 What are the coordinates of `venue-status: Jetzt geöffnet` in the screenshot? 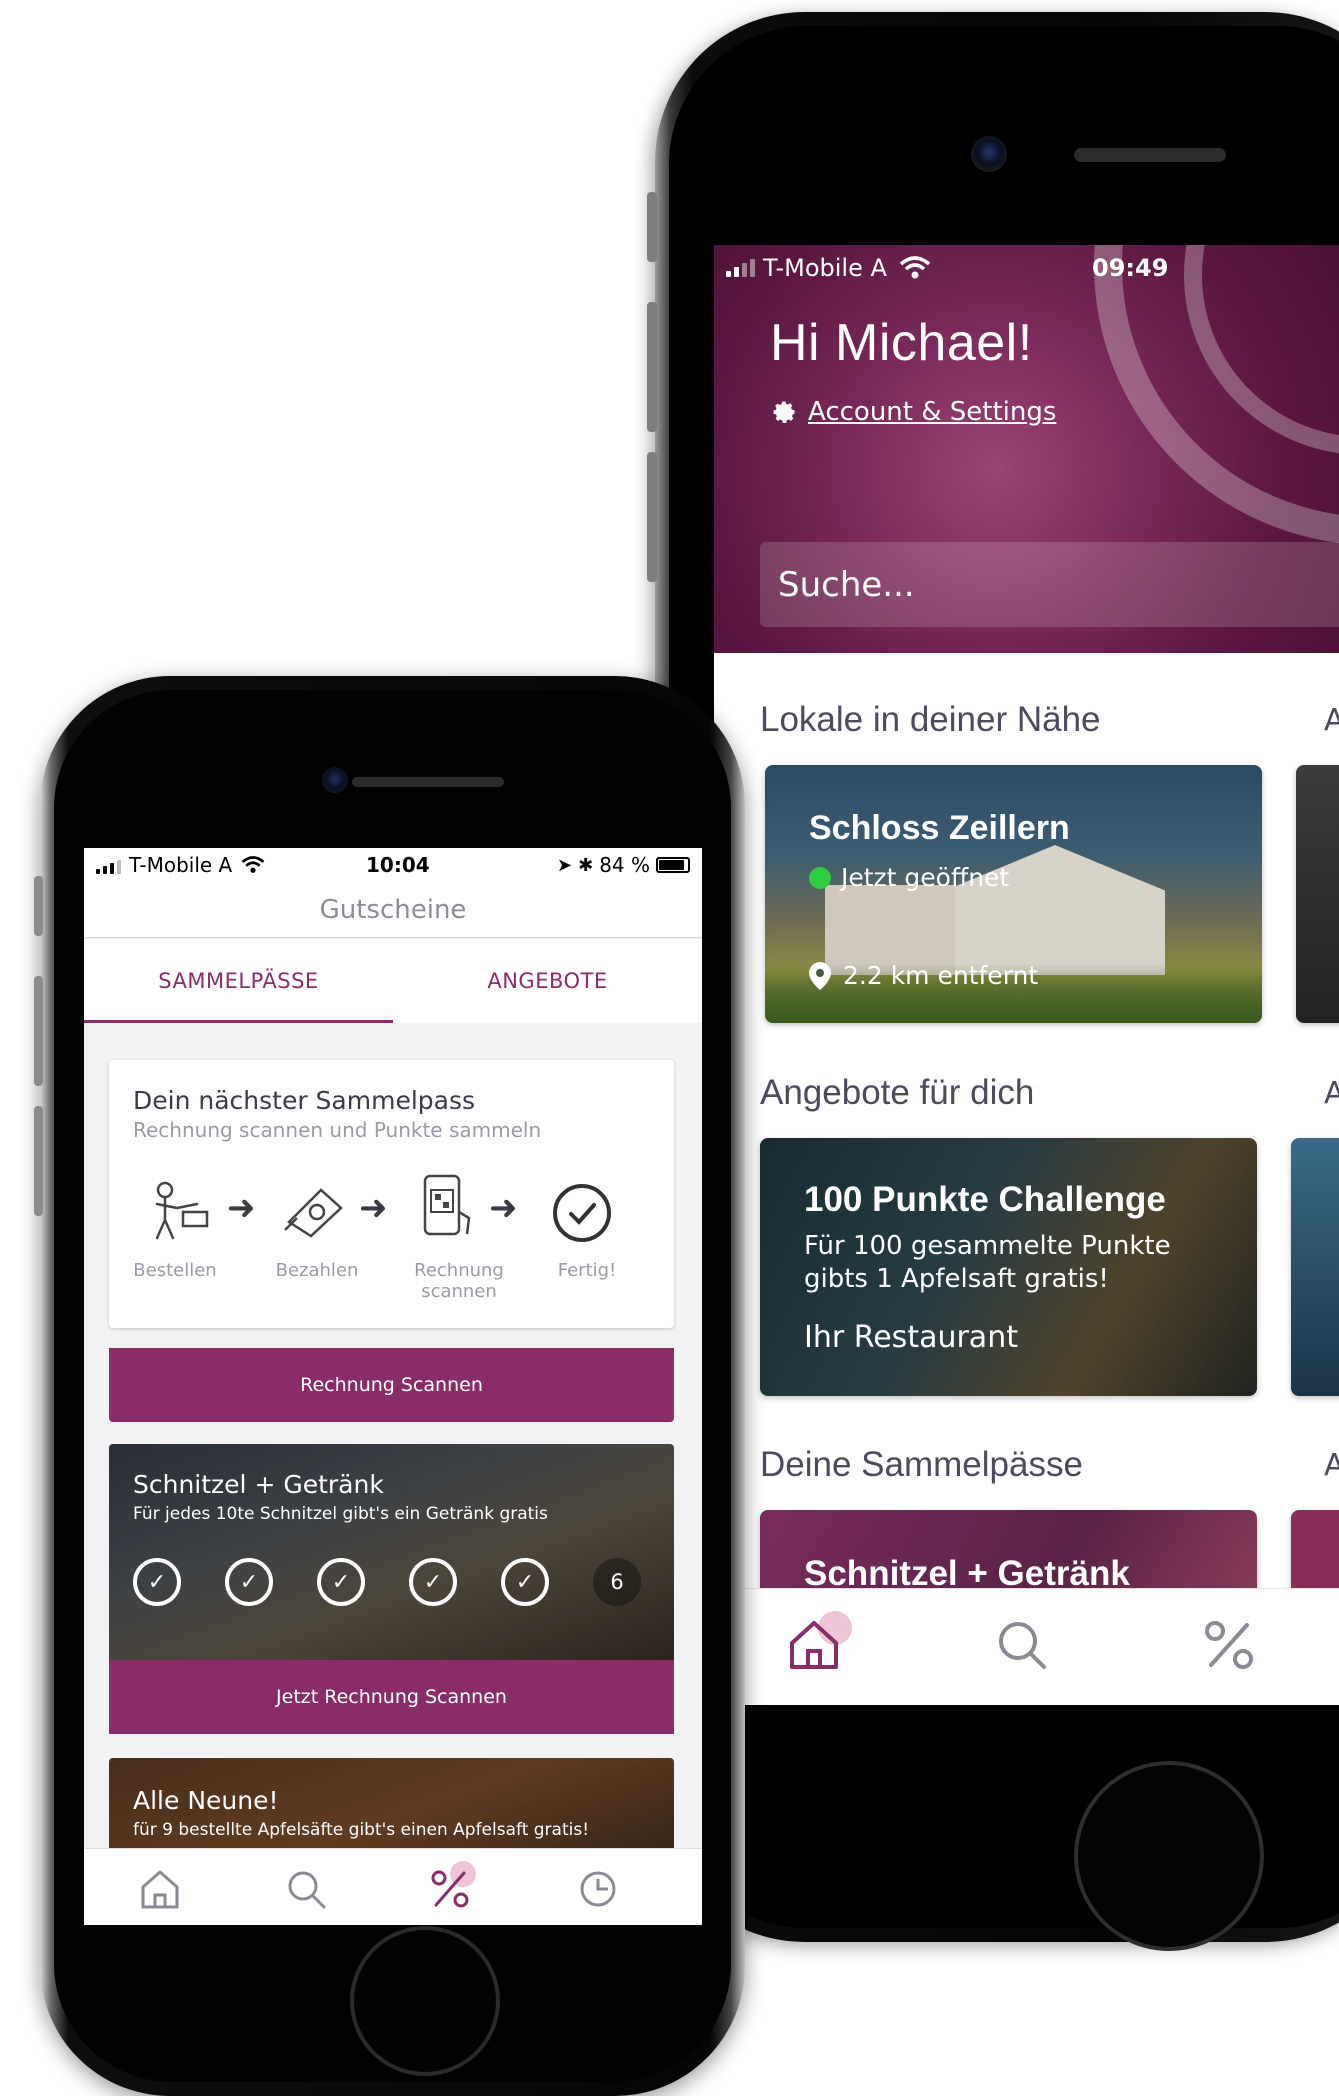 It's located at (909, 877).